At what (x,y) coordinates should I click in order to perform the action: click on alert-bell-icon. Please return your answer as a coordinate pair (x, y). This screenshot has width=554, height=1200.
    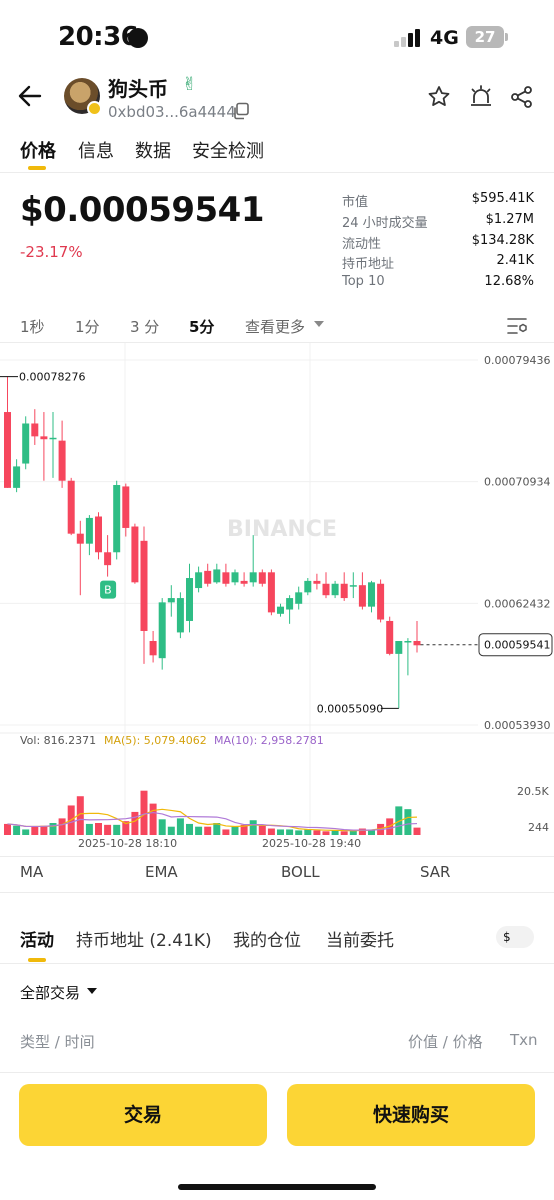
    Looking at the image, I should click on (481, 97).